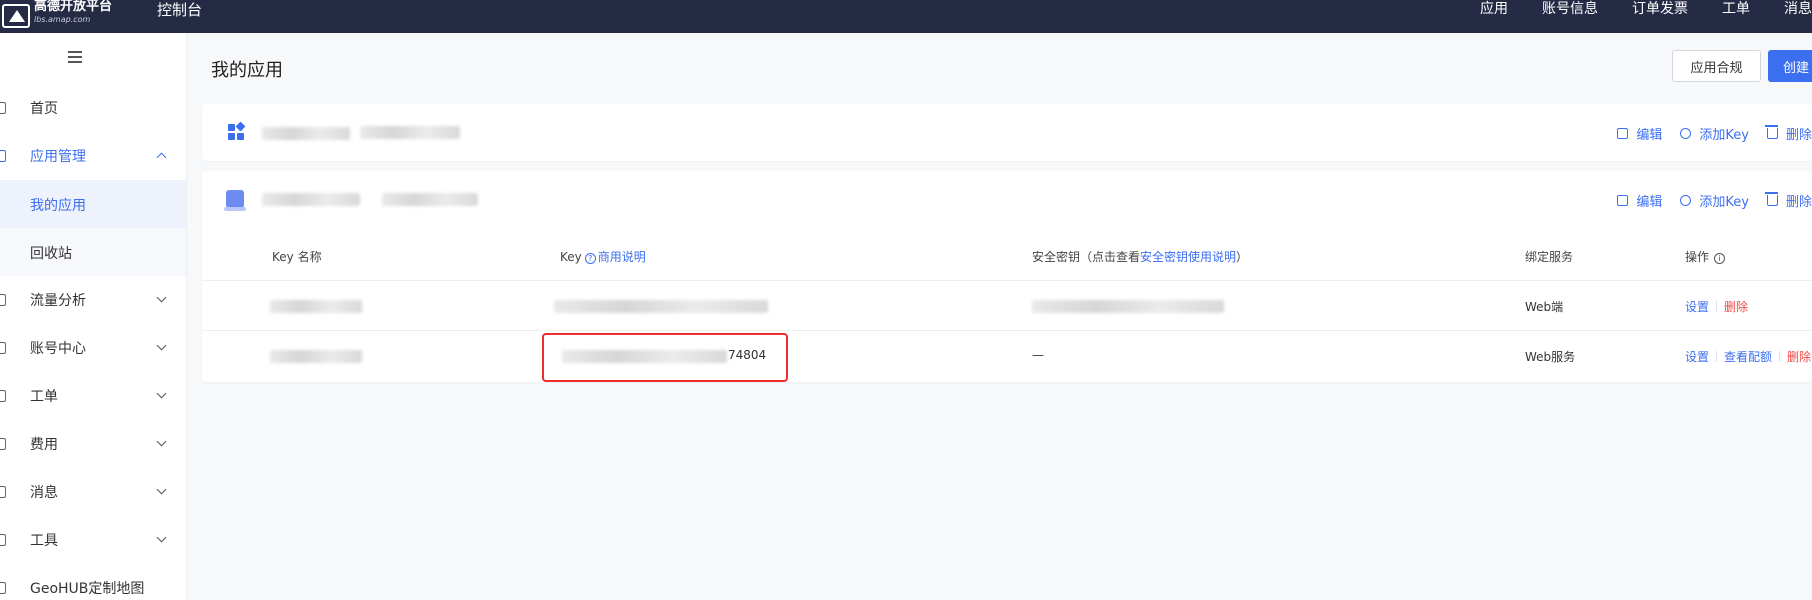  What do you see at coordinates (1544, 307) in the screenshot?
I see `service-value: Web端` at bounding box center [1544, 307].